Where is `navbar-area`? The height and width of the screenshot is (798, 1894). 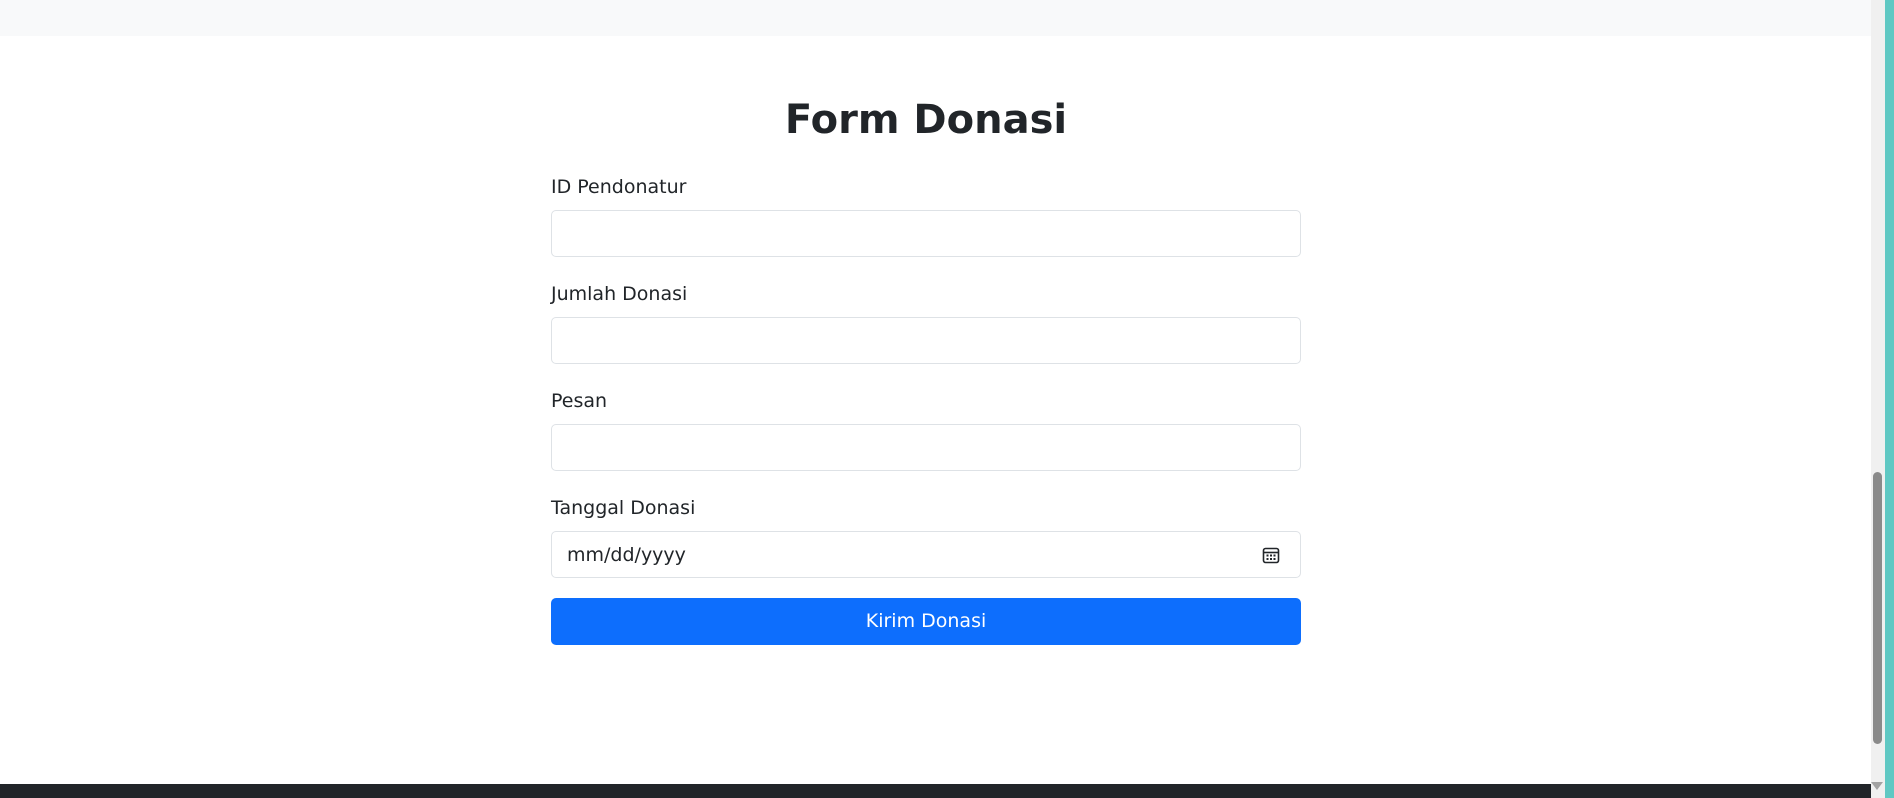 navbar-area is located at coordinates (935, 18).